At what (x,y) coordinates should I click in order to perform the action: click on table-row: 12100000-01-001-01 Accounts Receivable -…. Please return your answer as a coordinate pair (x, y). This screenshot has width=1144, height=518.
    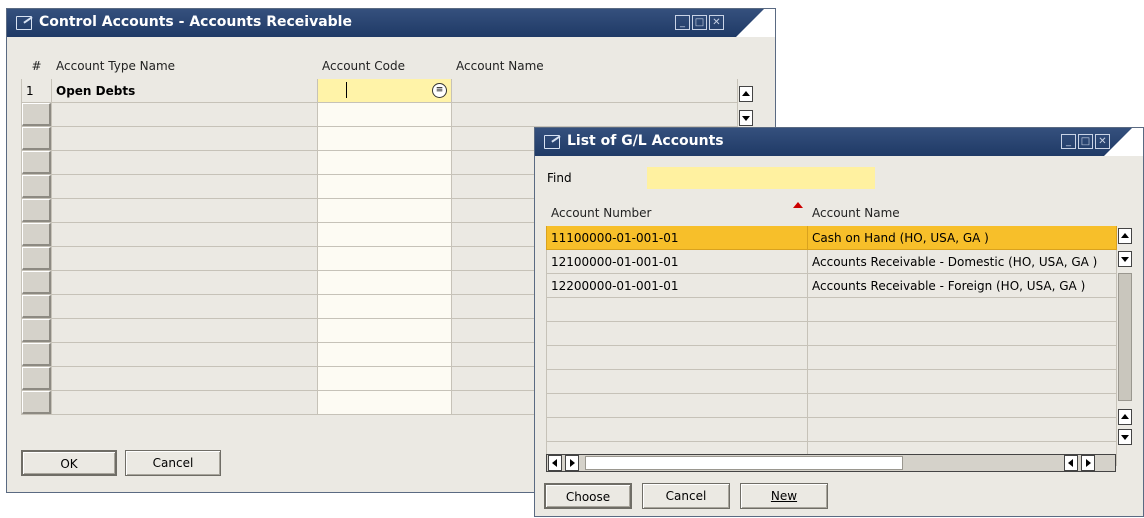
    Looking at the image, I should click on (831, 261).